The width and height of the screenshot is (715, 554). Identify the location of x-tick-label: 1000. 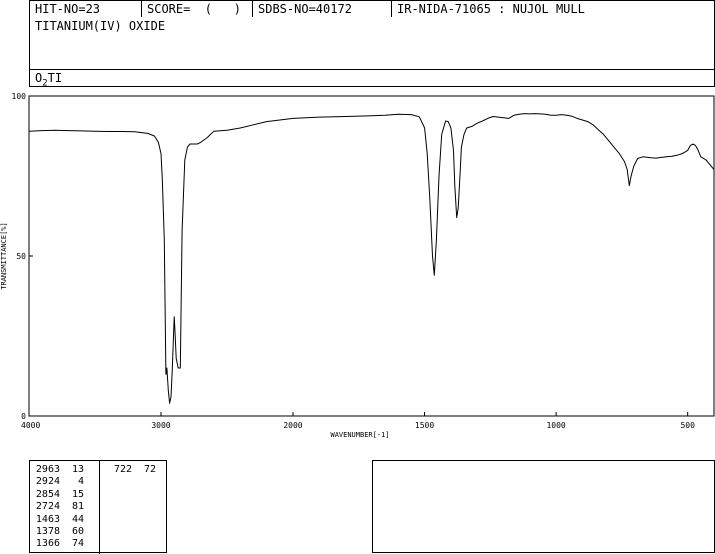
(555, 425).